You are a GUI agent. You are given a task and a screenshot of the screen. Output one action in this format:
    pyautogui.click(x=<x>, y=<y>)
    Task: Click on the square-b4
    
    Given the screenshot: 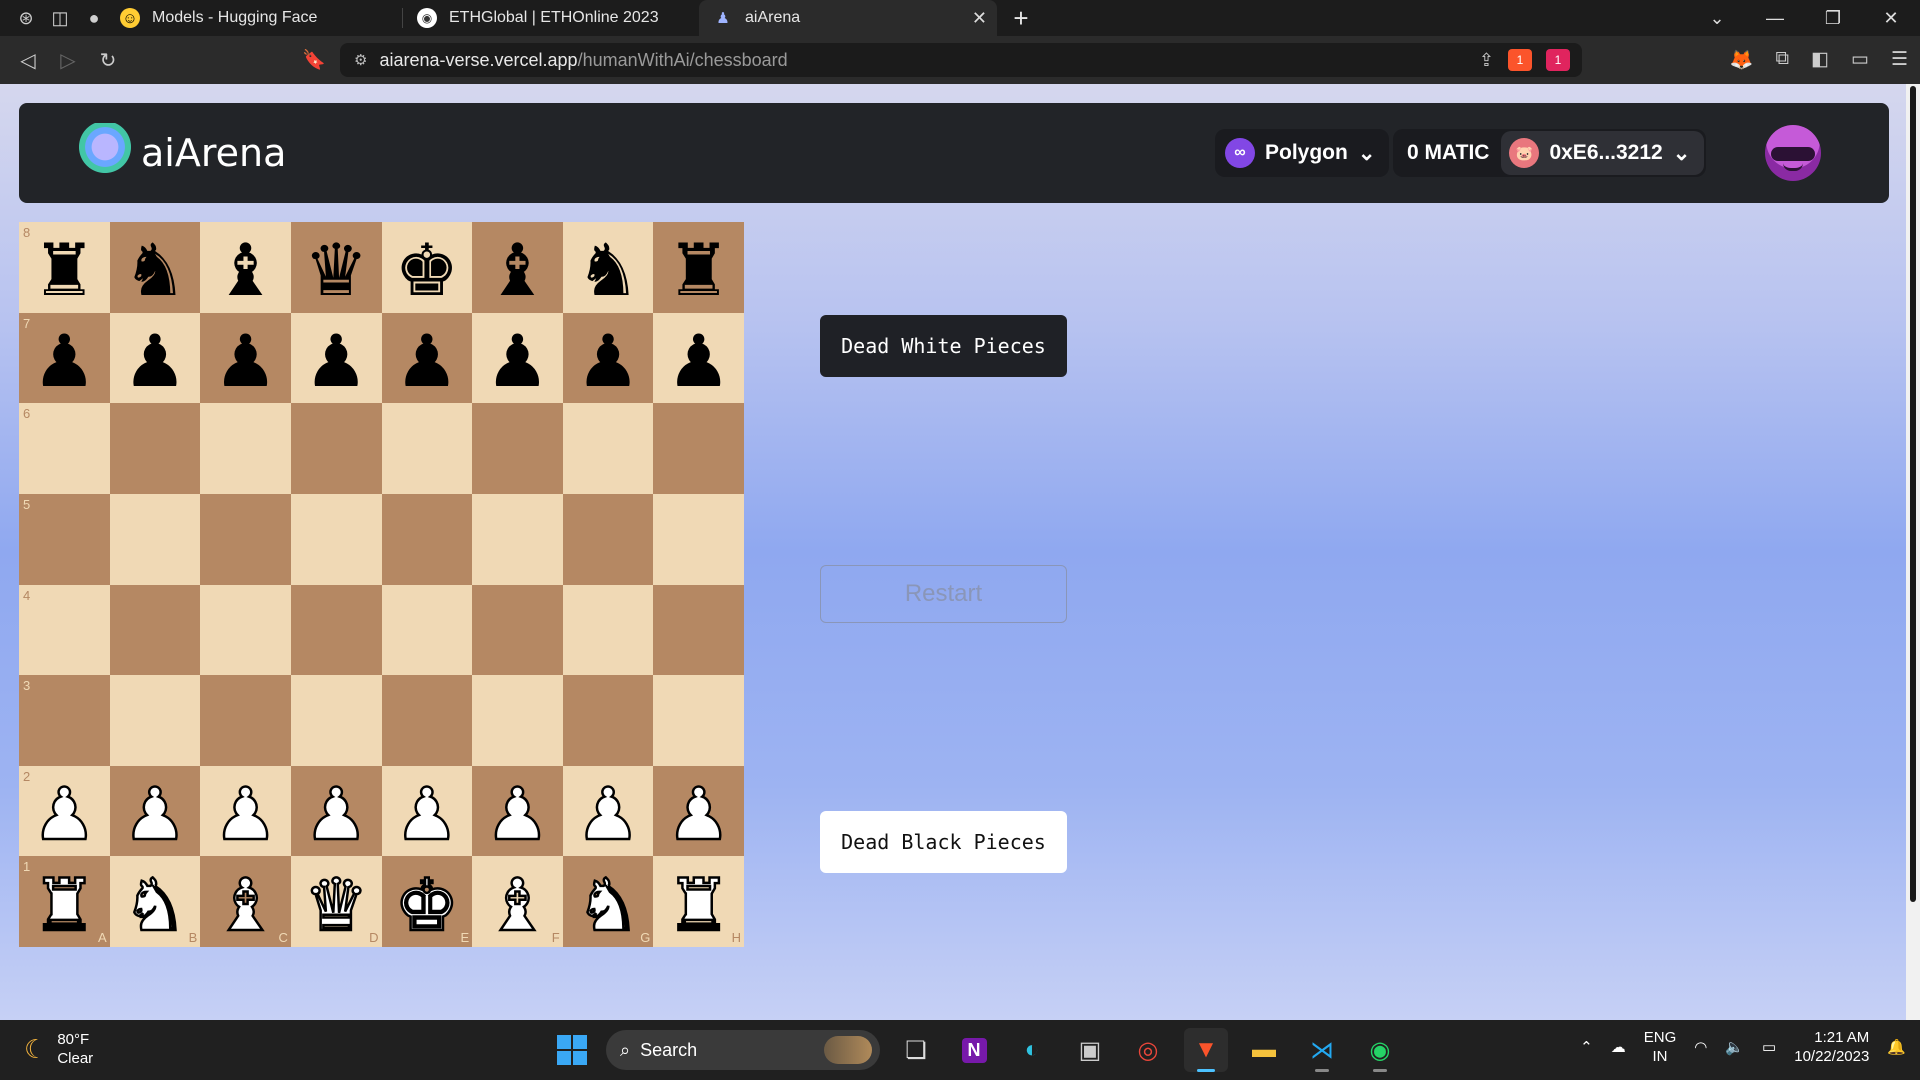 What is the action you would take?
    pyautogui.click(x=155, y=630)
    